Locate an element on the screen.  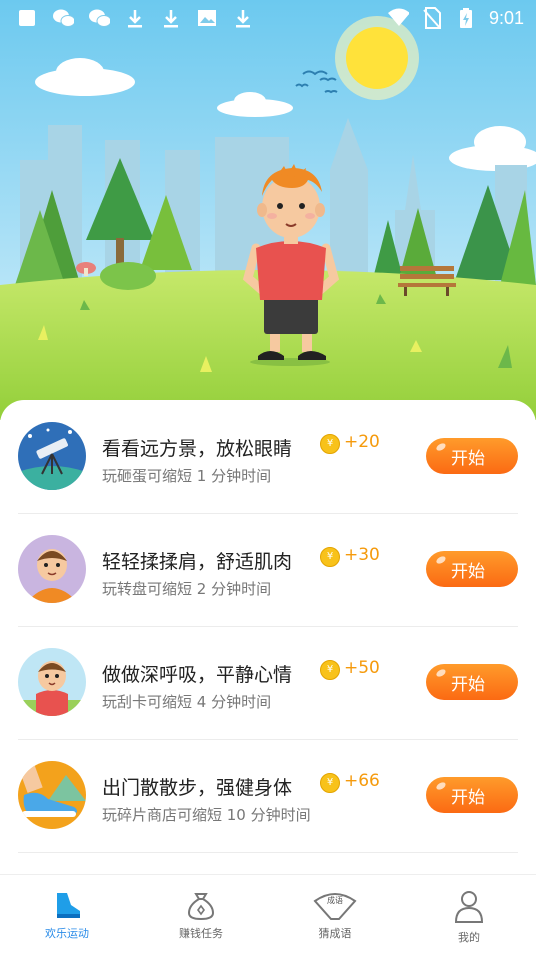
nav-item-mine: 我的 is located at coordinates (469, 914).